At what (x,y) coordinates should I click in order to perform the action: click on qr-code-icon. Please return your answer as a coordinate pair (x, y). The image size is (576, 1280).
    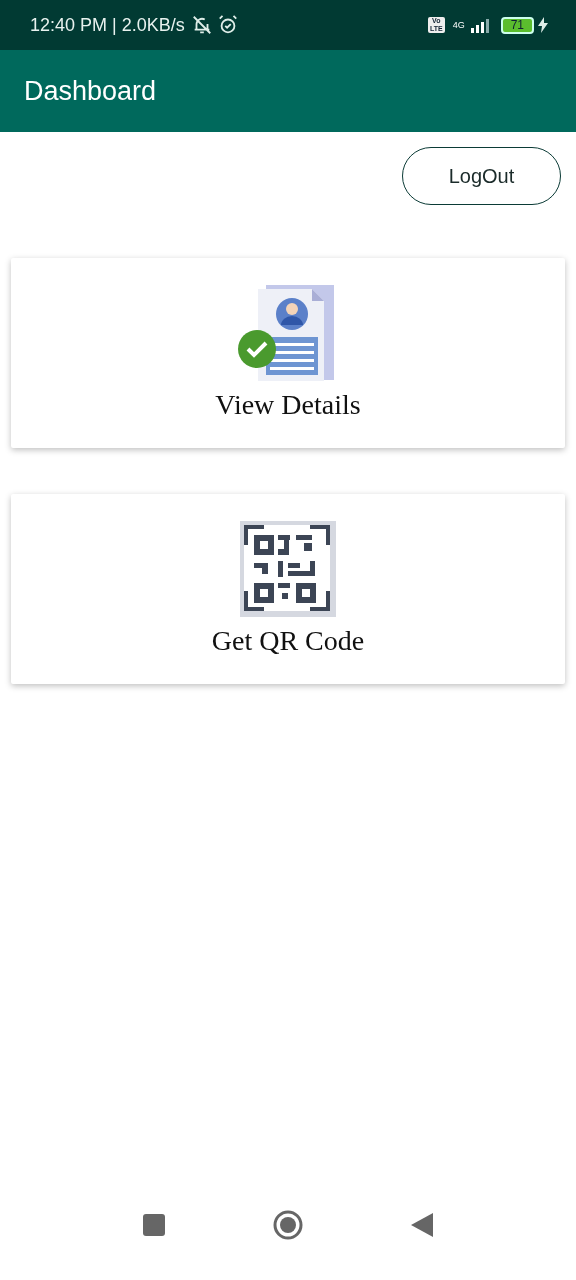
    Looking at the image, I should click on (288, 569).